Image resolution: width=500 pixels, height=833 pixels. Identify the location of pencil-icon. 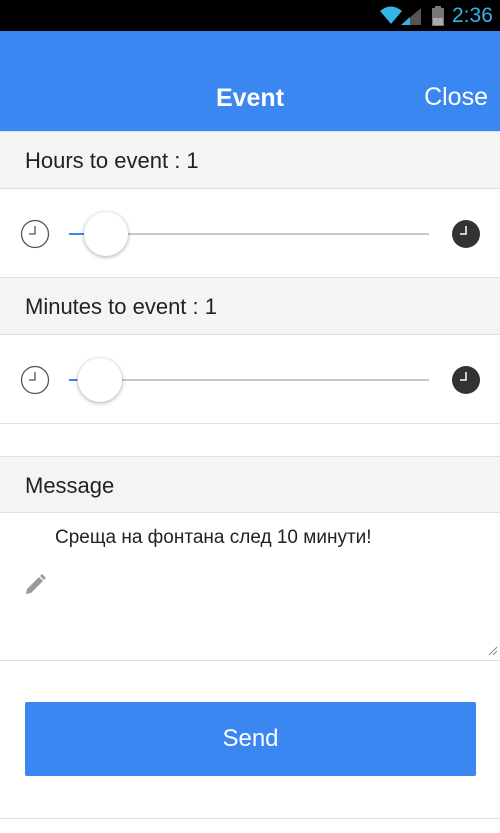
(36, 584).